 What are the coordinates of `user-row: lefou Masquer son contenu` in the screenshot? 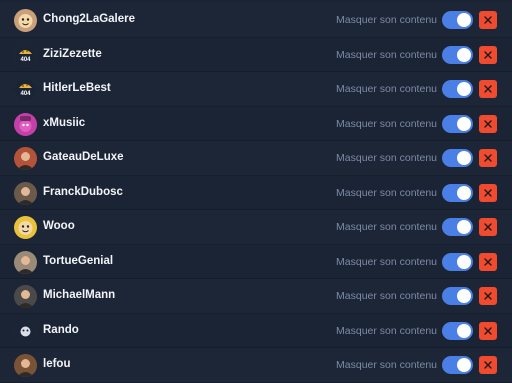 It's located at (256, 365).